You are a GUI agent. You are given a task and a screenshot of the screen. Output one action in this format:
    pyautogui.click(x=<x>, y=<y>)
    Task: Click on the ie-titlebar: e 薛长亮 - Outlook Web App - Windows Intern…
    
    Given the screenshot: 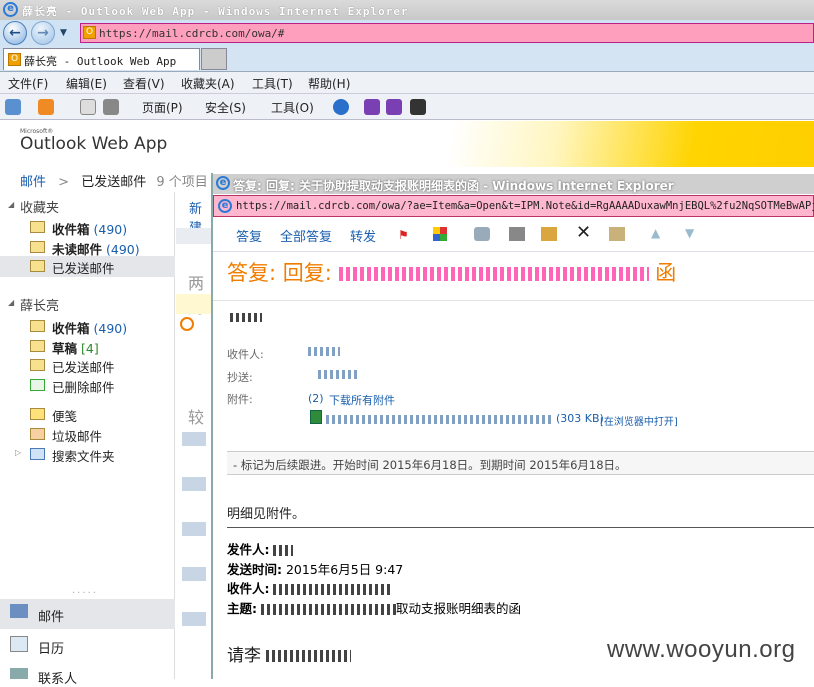 What is the action you would take?
    pyautogui.click(x=407, y=10)
    